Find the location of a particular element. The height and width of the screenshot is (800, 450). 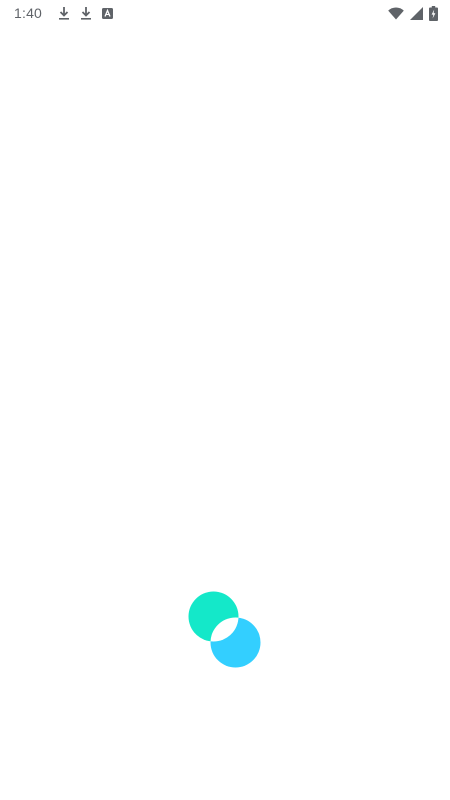

overlapping-circles-logo is located at coordinates (225, 630).